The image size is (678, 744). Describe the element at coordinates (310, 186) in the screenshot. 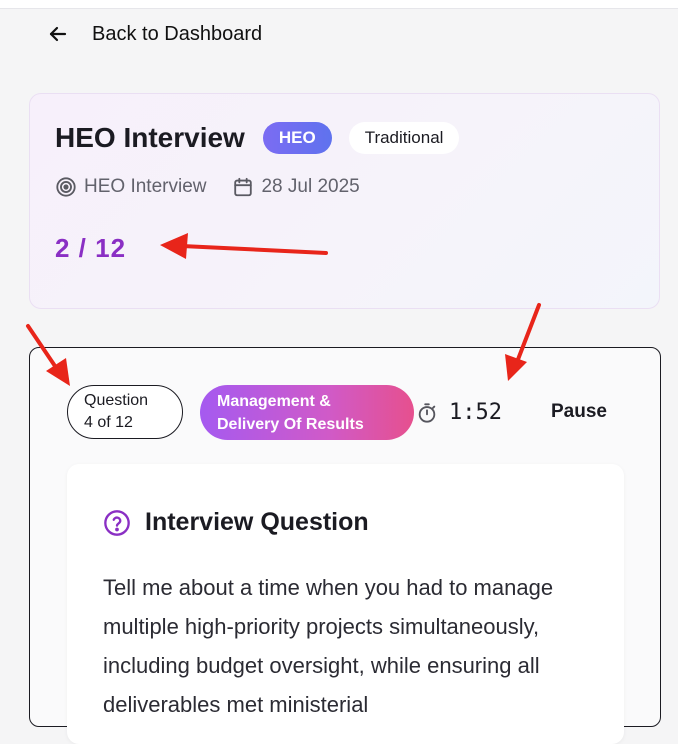

I see `interview-date: 28 Jul 2025` at that location.